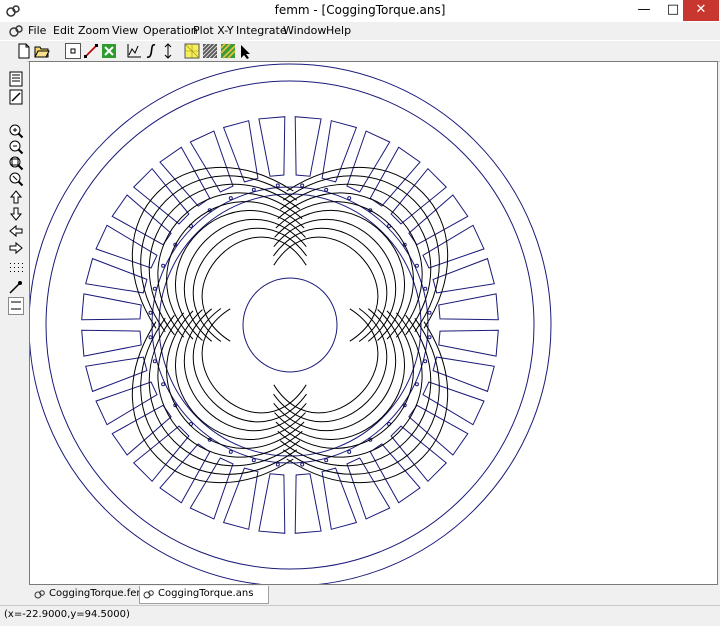 This screenshot has height=626, width=720. What do you see at coordinates (16, 214) in the screenshot?
I see `pan-down-icon` at bounding box center [16, 214].